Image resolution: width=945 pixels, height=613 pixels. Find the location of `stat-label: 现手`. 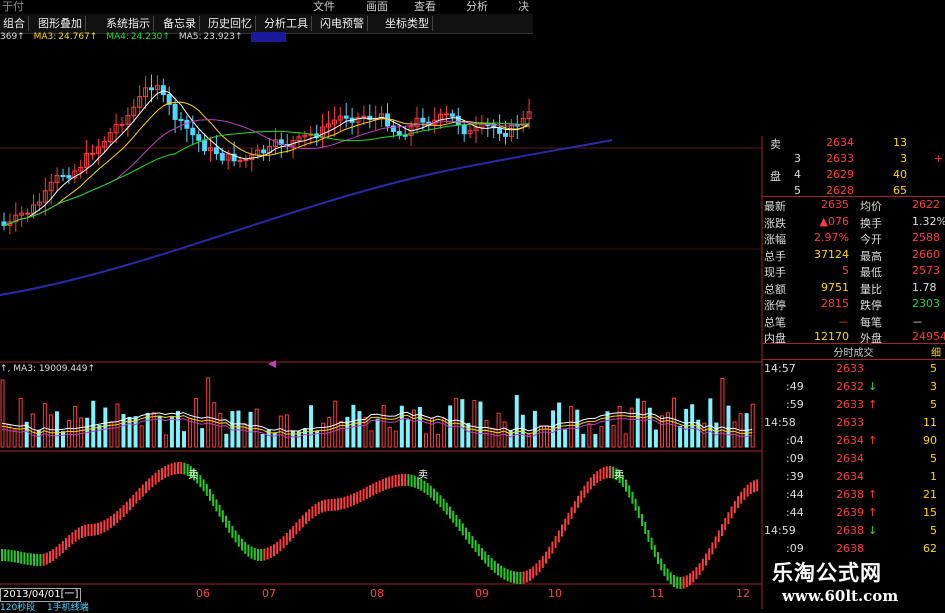

stat-label: 现手 is located at coordinates (775, 272).